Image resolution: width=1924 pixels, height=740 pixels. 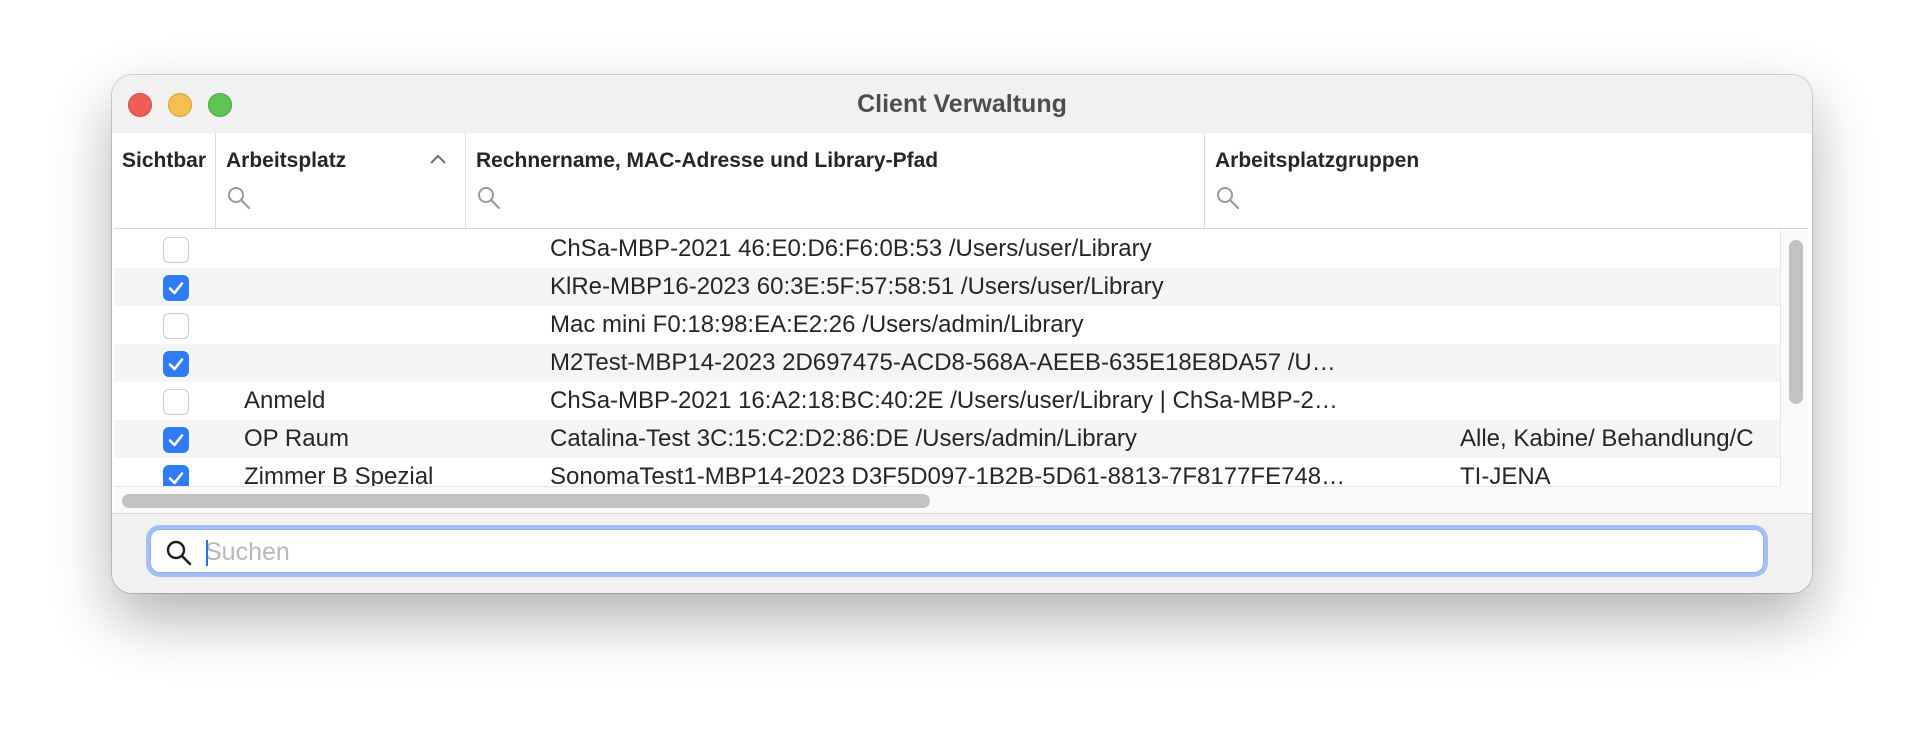 I want to click on text-caret, so click(x=207, y=553).